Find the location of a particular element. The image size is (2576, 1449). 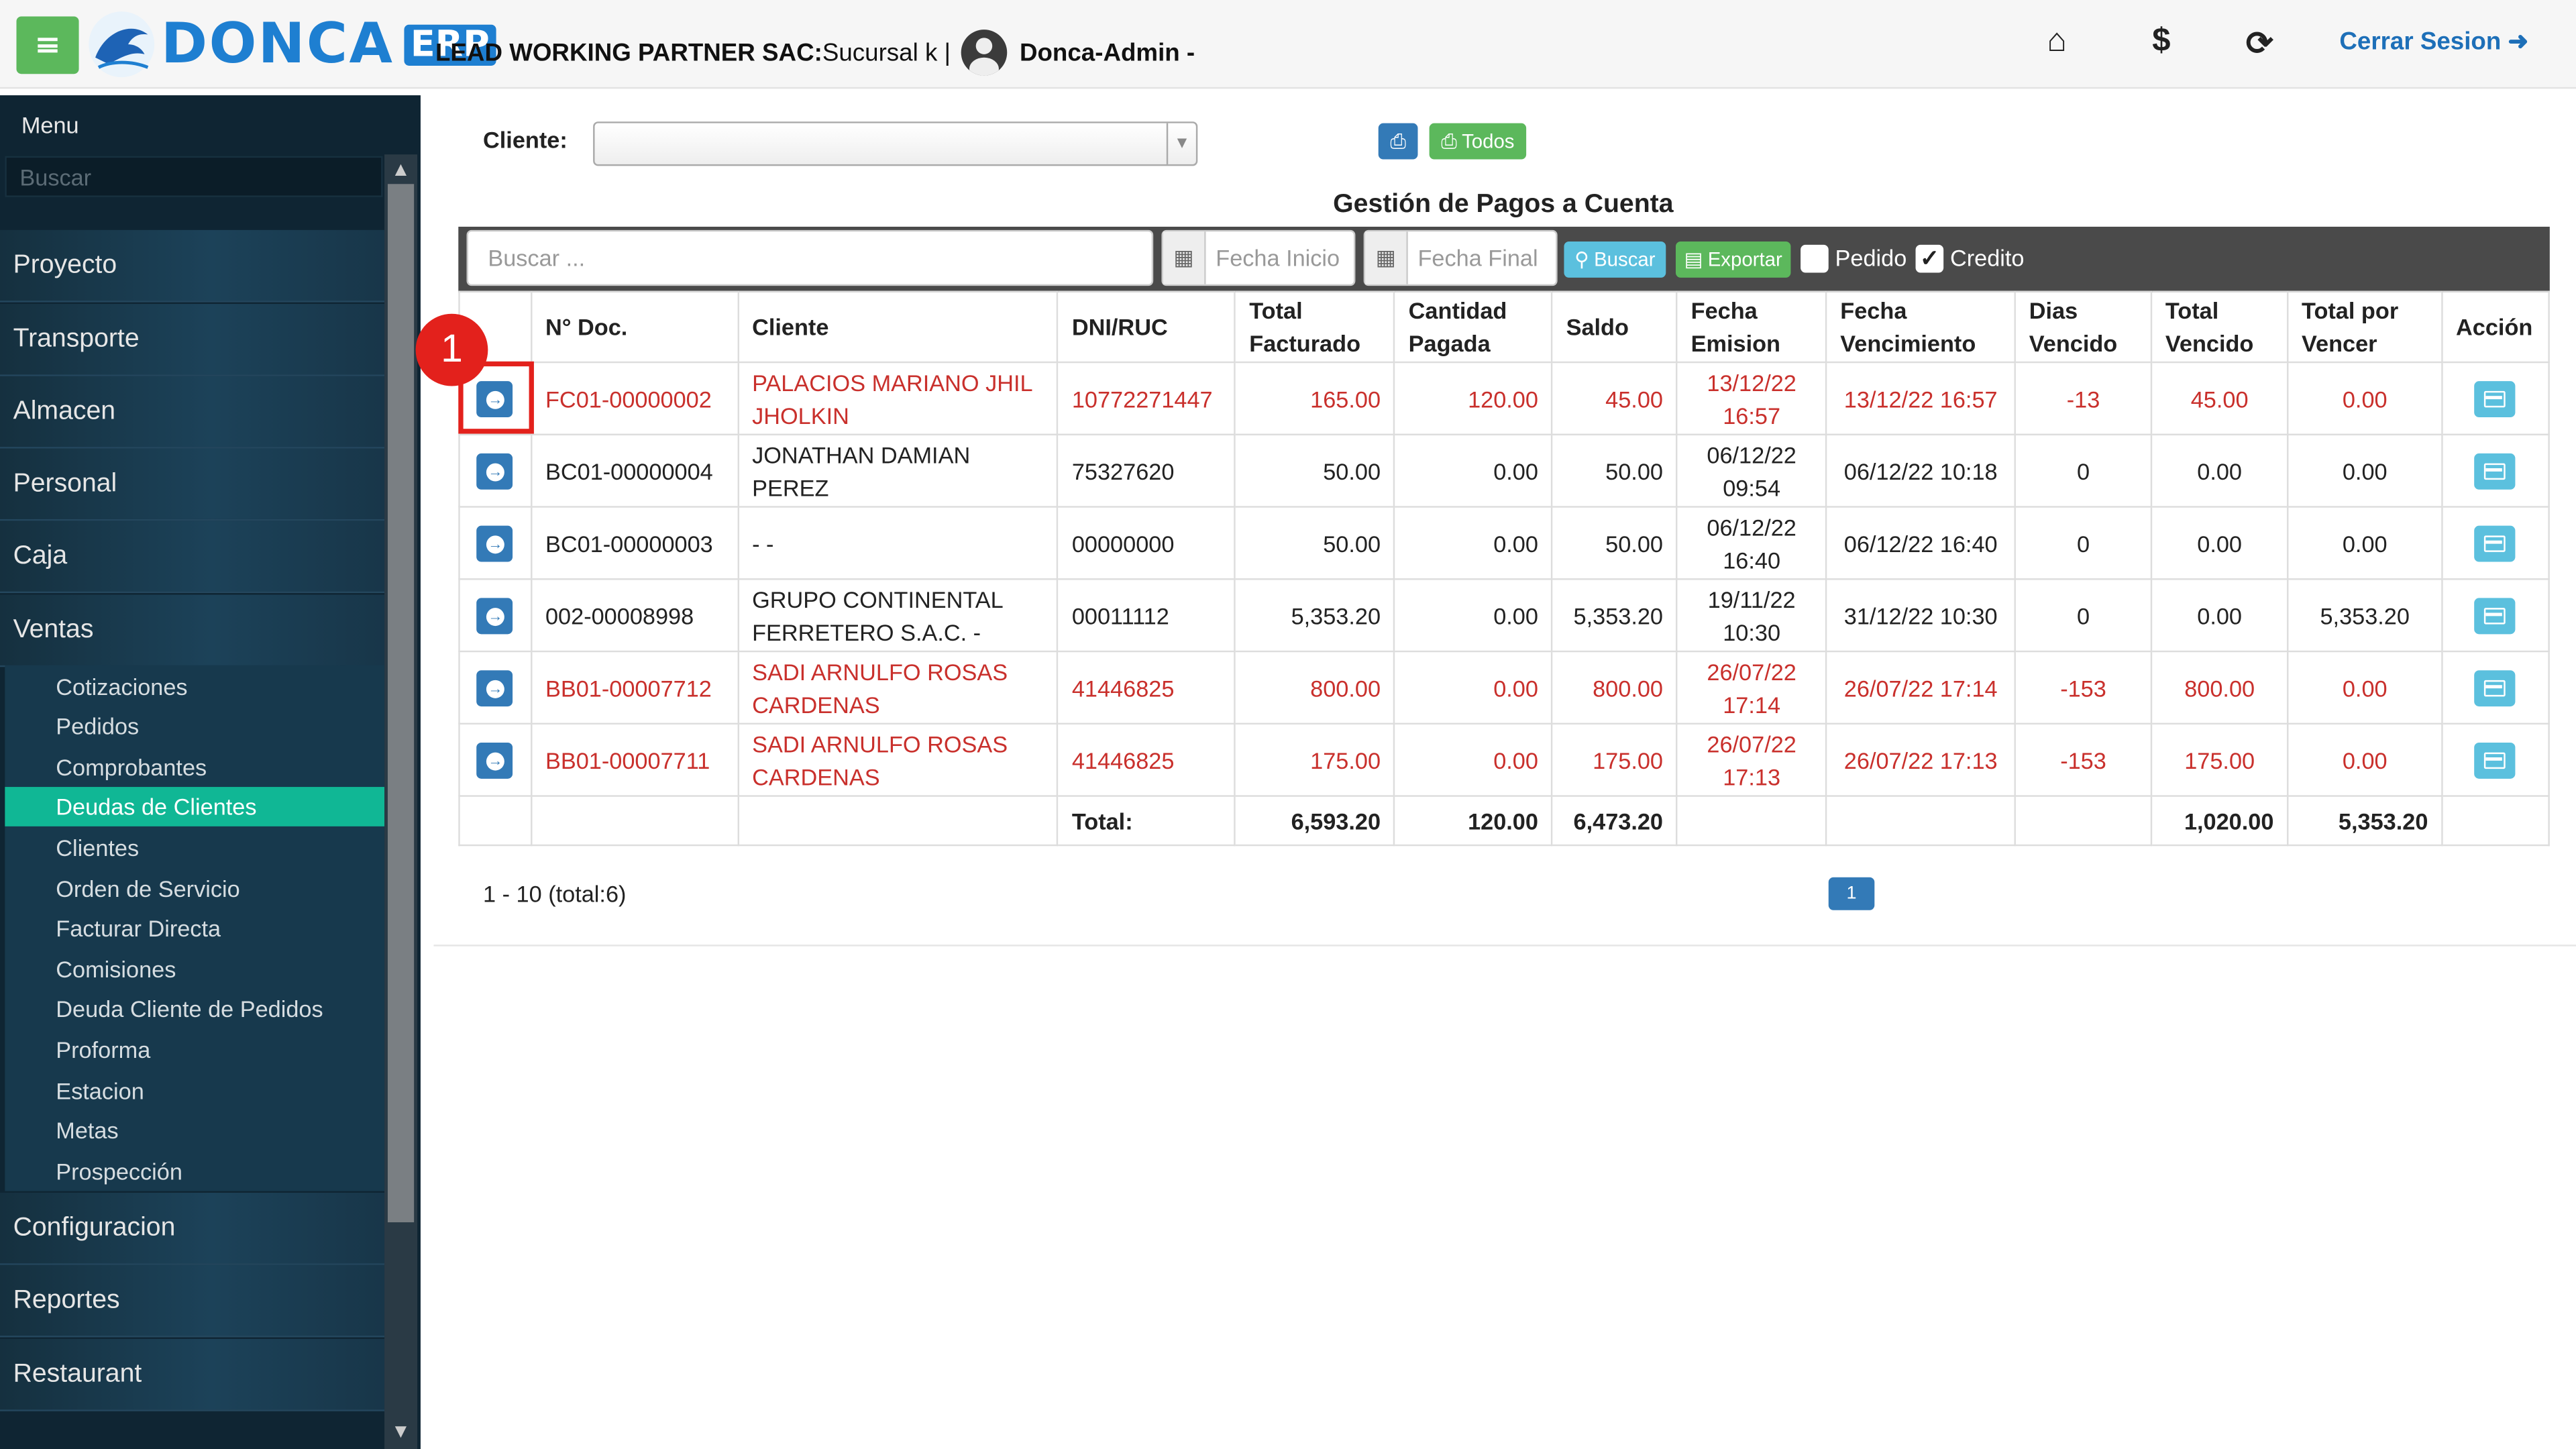

col-header-doc: N° Doc. is located at coordinates (634, 327).